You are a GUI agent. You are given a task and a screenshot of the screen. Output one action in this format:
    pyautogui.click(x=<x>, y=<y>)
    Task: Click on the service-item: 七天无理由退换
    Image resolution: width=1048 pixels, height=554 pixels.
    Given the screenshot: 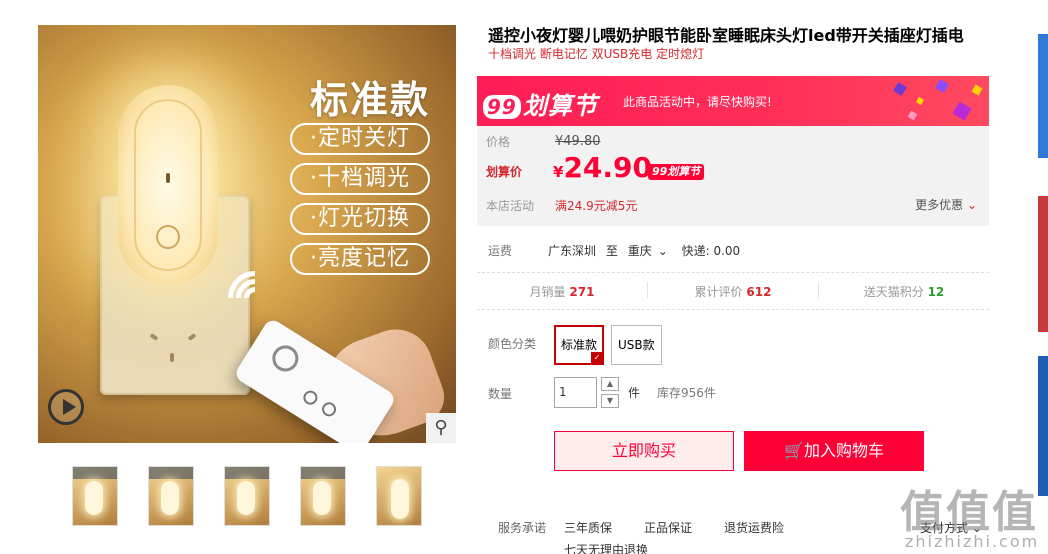 What is the action you would take?
    pyautogui.click(x=606, y=547)
    